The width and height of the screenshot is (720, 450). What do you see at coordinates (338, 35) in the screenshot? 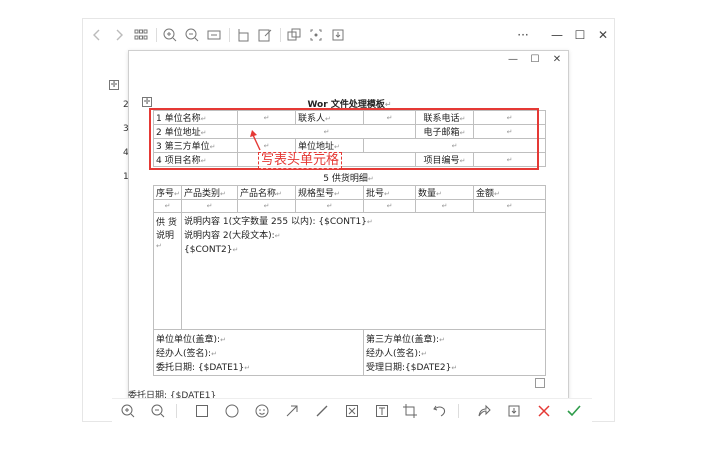
I see `download-icon` at bounding box center [338, 35].